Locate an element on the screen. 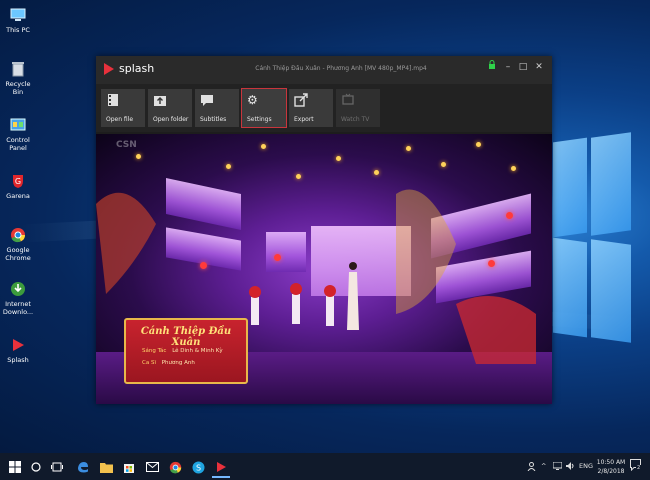 This screenshot has width=650, height=480. open-file-button: Open file is located at coordinates (123, 108).